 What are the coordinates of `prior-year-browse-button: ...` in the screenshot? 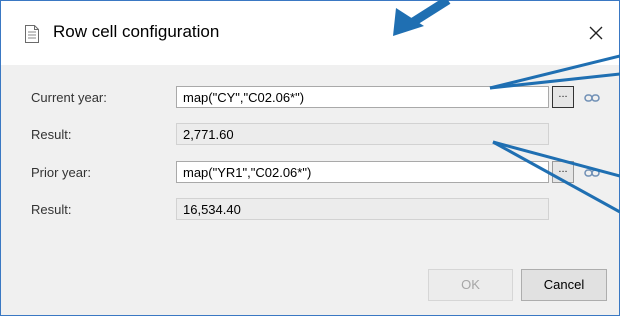 It's located at (563, 172).